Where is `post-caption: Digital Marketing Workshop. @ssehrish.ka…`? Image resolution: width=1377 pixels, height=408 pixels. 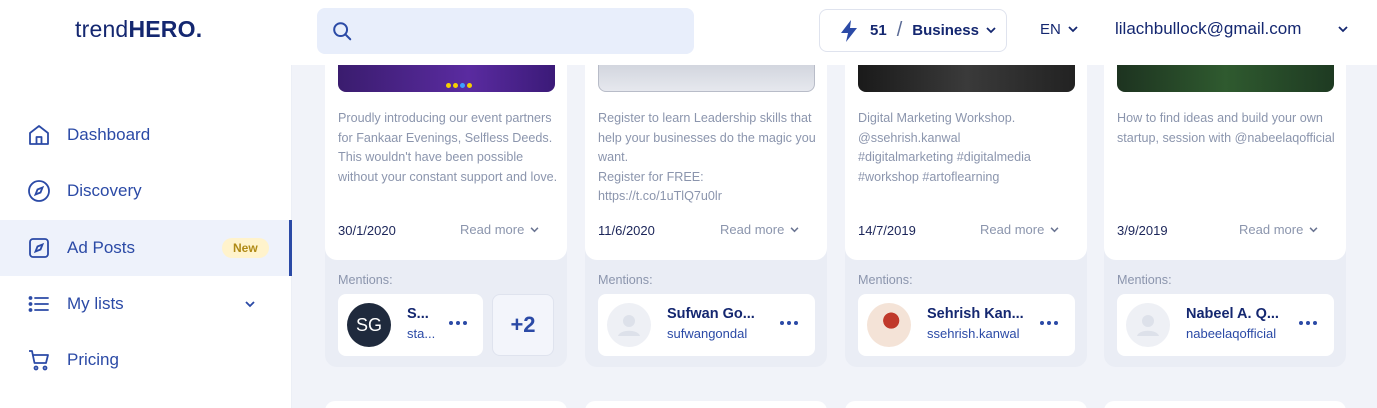
post-caption: Digital Marketing Workshop. @ssehrish.ka… is located at coordinates (944, 147).